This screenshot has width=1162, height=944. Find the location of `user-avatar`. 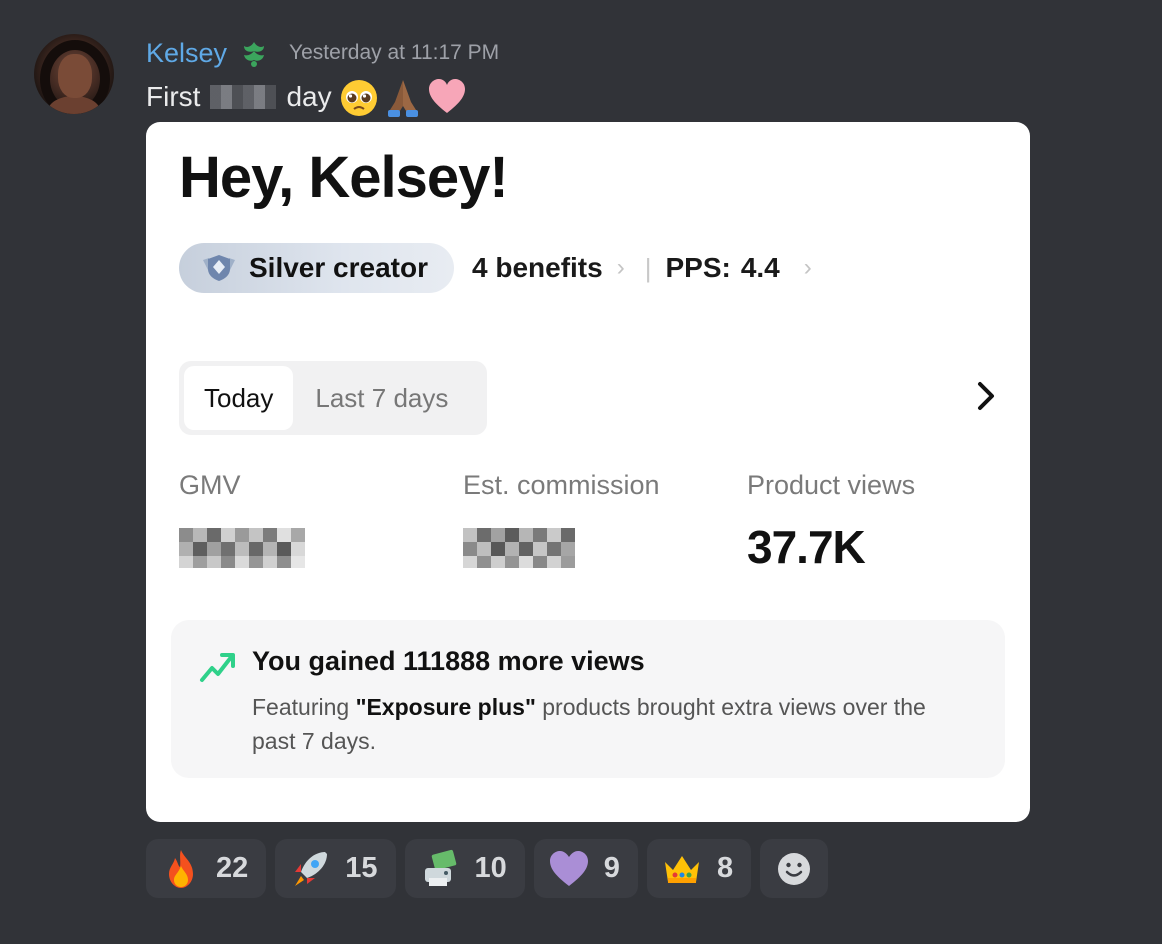

user-avatar is located at coordinates (74, 74).